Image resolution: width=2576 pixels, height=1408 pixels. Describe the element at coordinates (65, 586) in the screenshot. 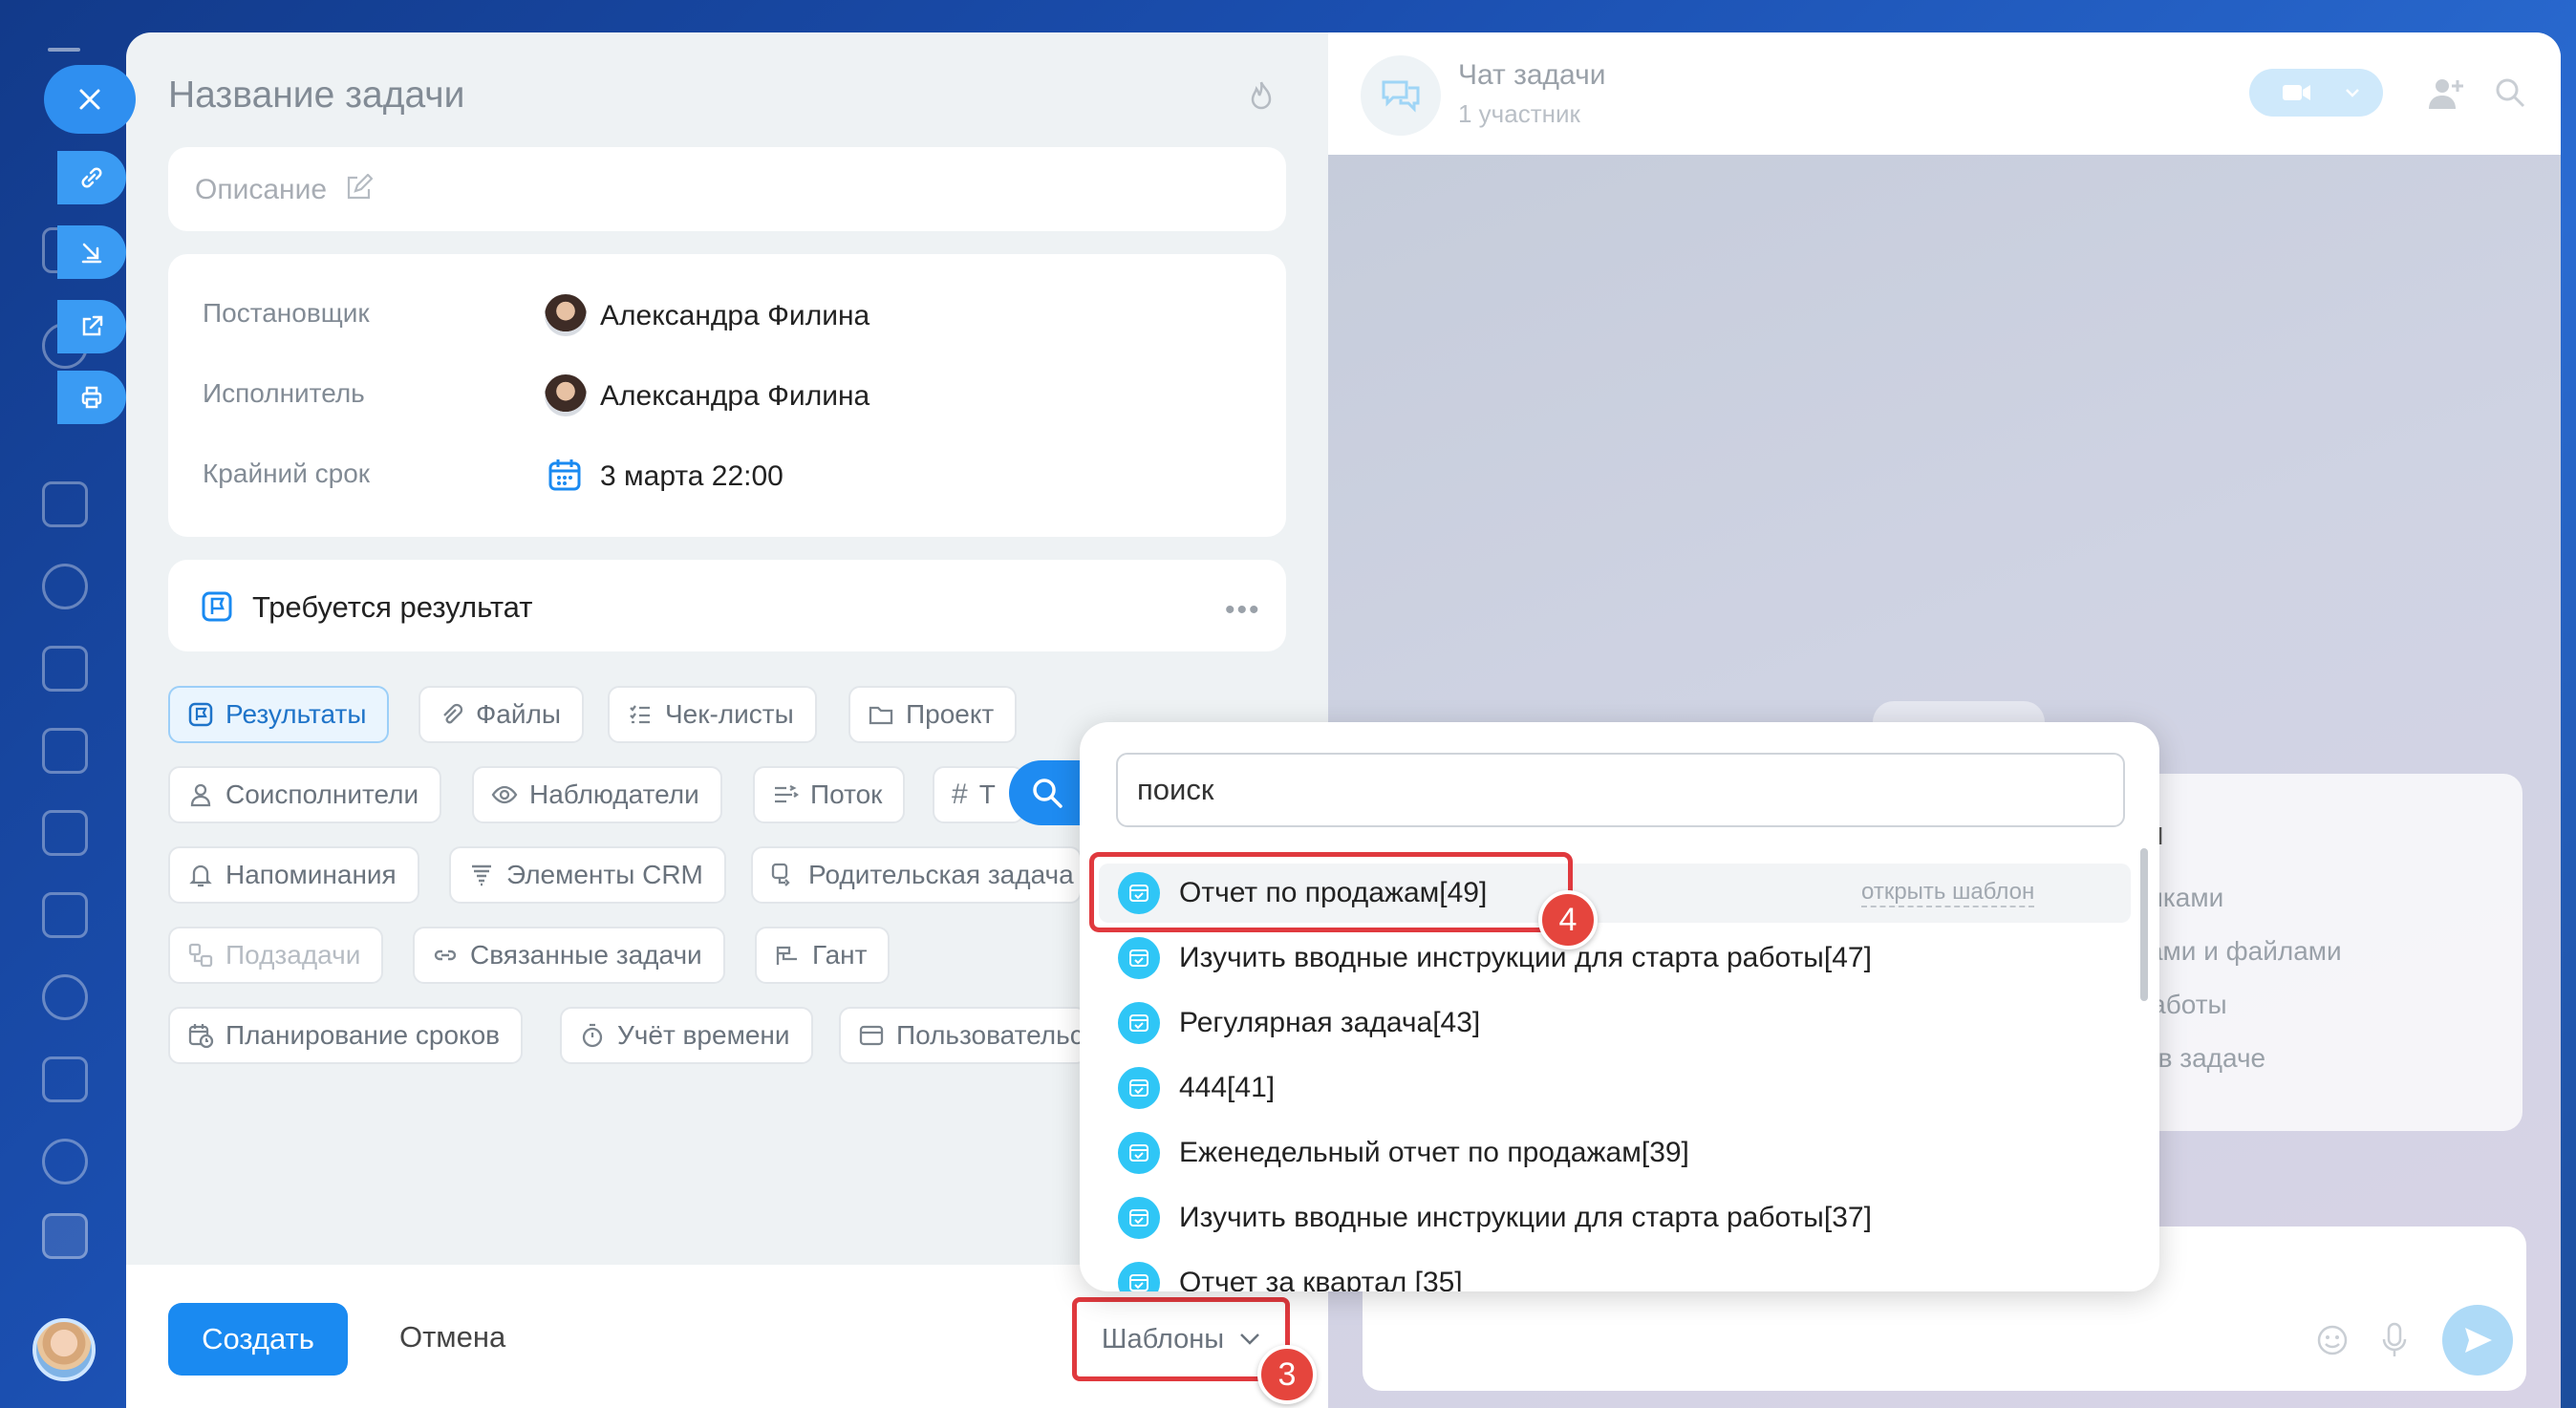

I see `chat-icon` at that location.